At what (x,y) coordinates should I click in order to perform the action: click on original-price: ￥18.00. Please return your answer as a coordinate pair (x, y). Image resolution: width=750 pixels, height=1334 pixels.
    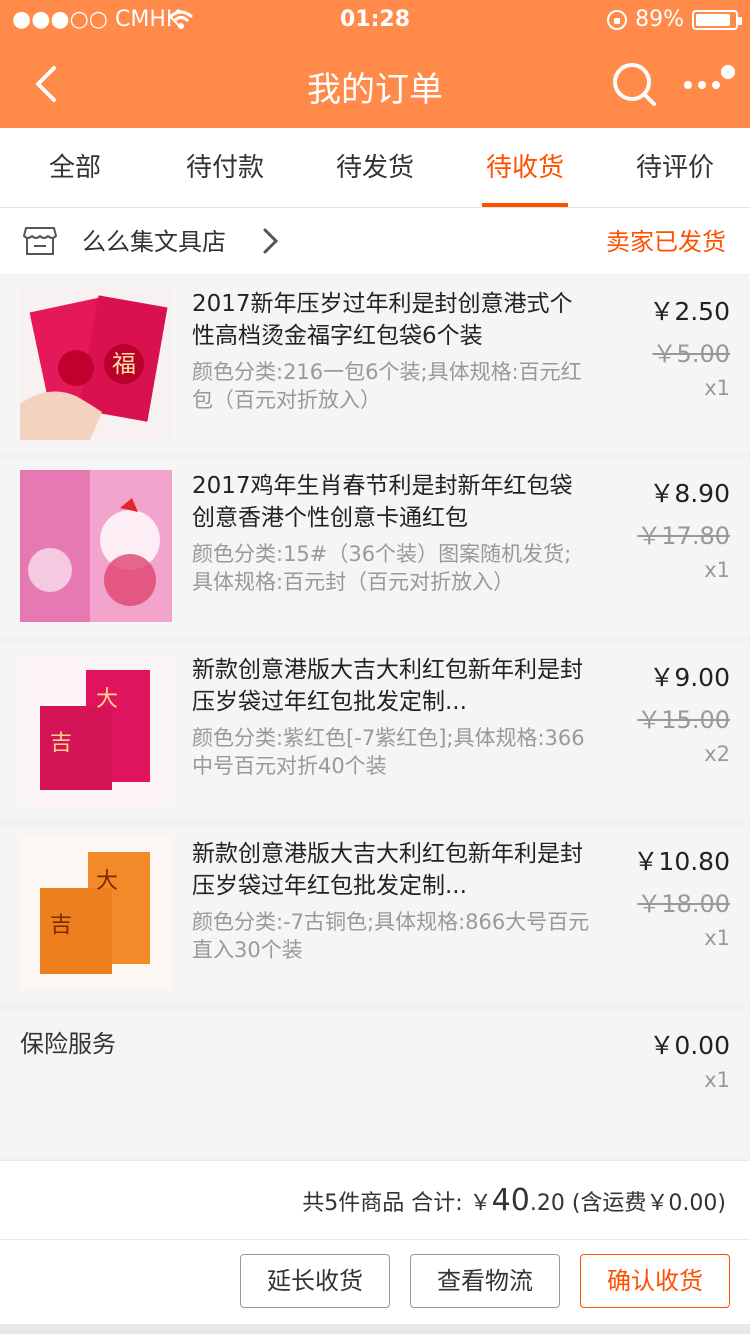
    Looking at the image, I should click on (683, 904).